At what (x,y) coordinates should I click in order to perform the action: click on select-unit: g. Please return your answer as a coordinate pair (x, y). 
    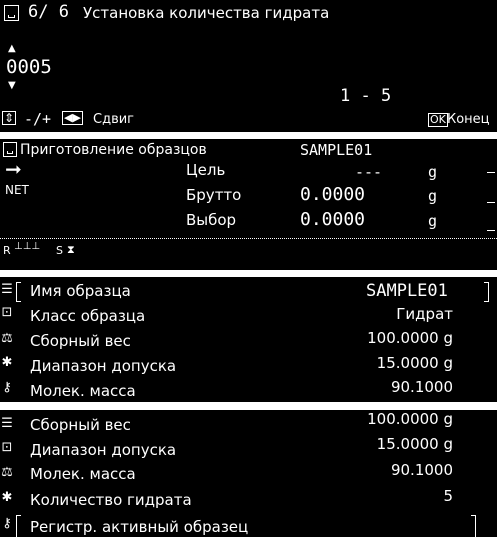
    Looking at the image, I should click on (433, 221).